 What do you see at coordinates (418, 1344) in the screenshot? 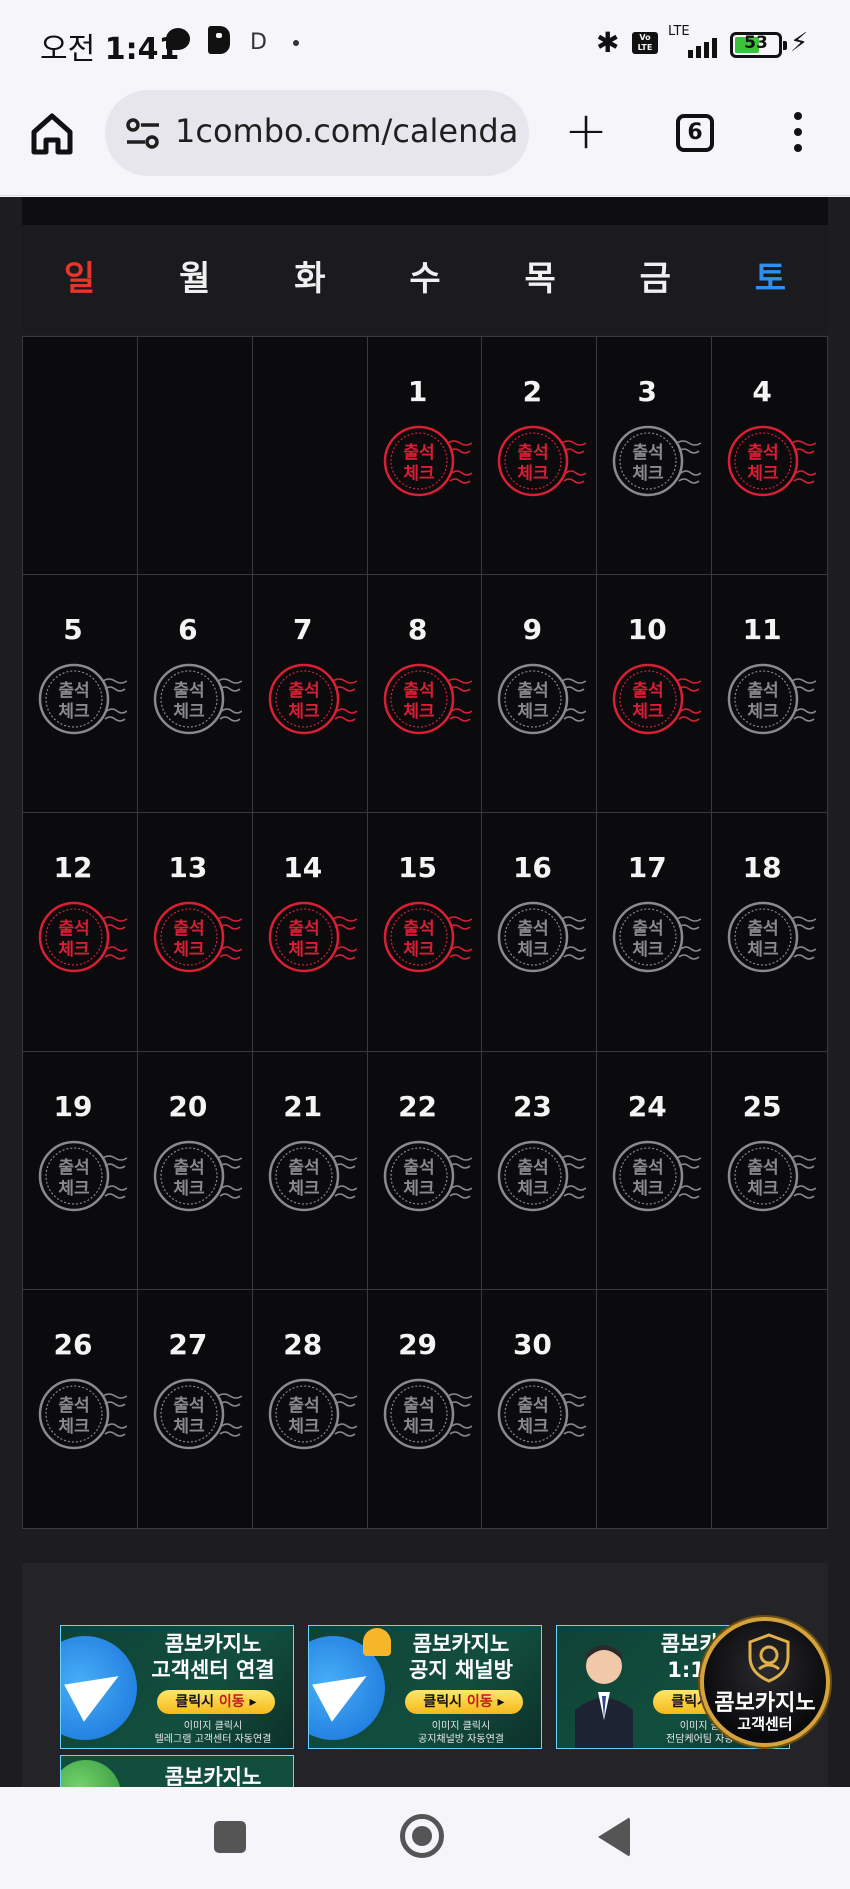
I see `day-number: 29` at bounding box center [418, 1344].